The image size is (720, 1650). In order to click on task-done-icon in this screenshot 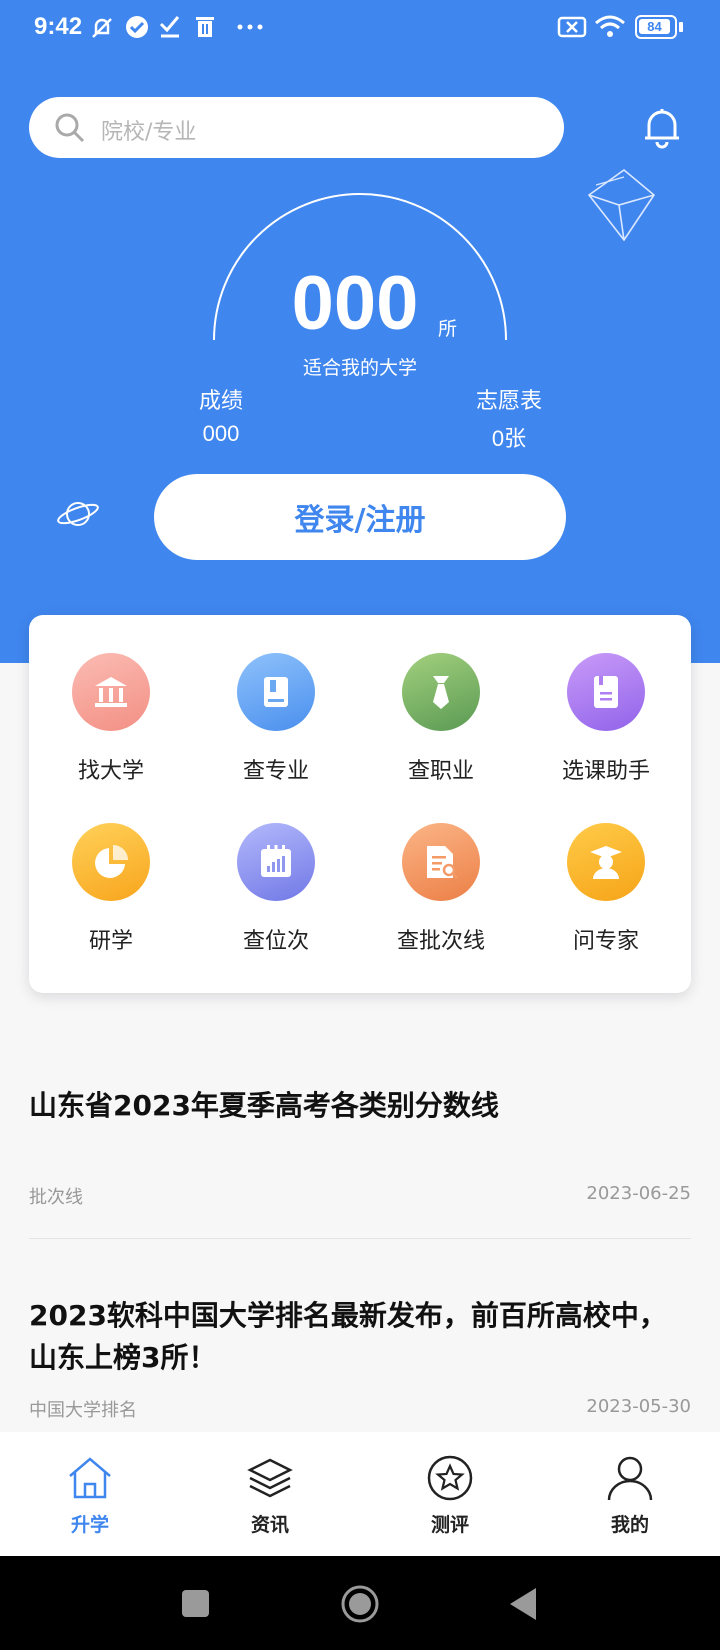, I will do `click(169, 27)`.